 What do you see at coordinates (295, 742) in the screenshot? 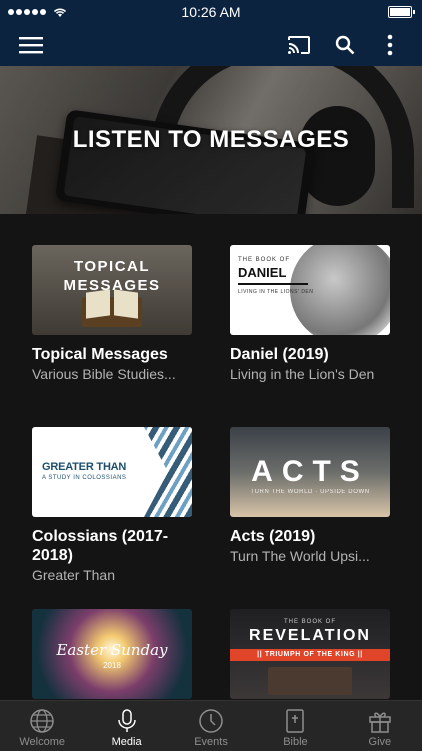
I see `tab-label: Bible` at bounding box center [295, 742].